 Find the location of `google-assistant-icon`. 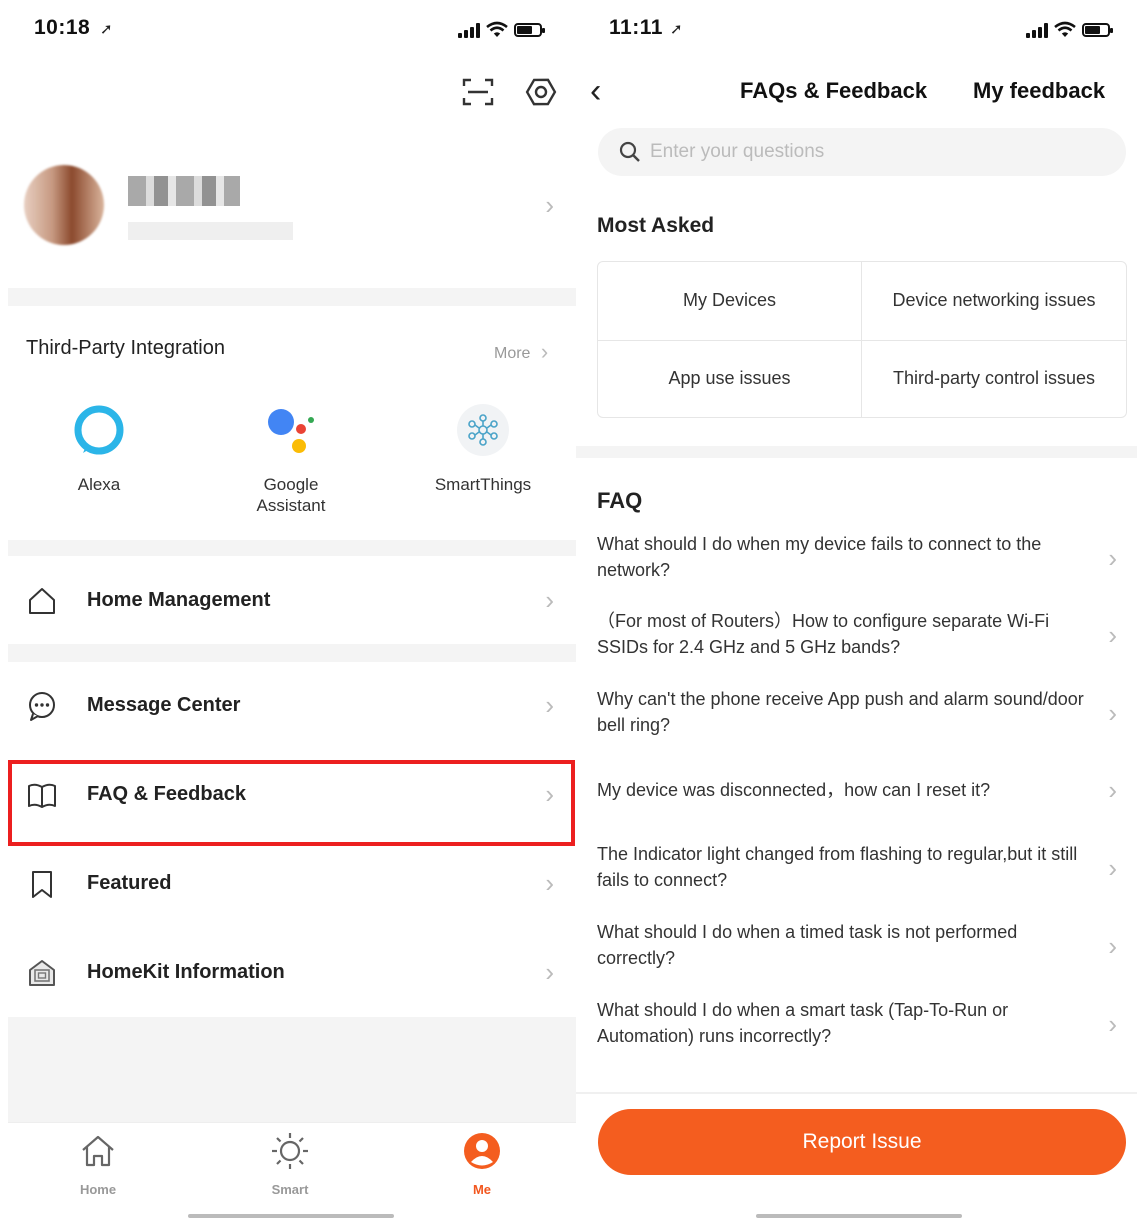

google-assistant-icon is located at coordinates (291, 430).